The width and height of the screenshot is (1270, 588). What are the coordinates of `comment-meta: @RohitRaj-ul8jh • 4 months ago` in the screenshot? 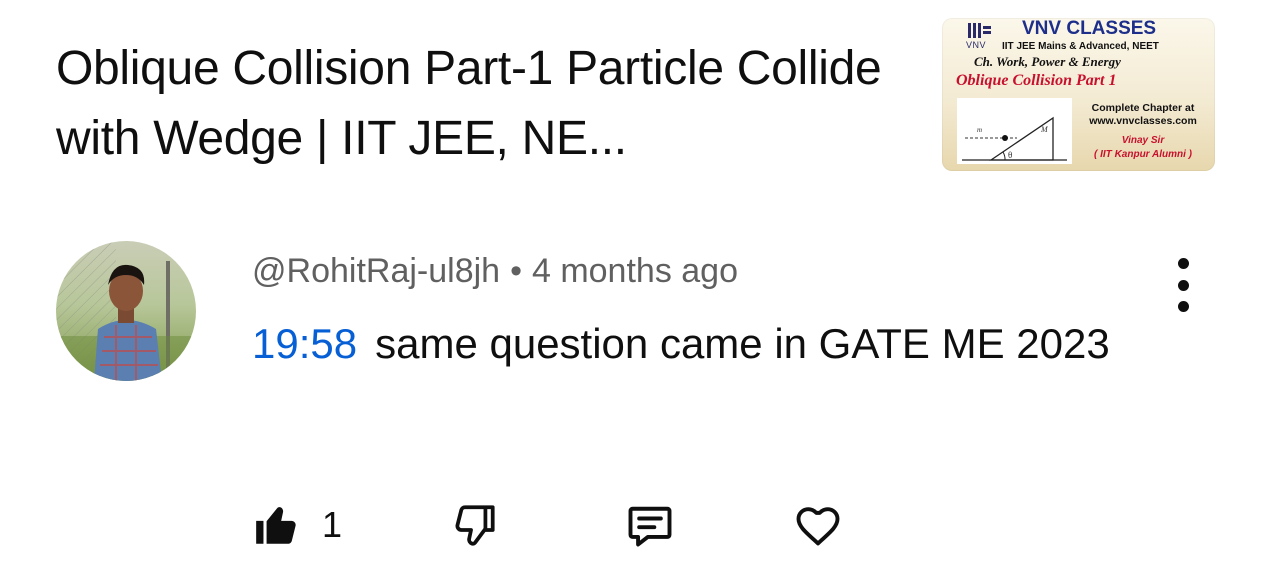 It's located at (495, 271).